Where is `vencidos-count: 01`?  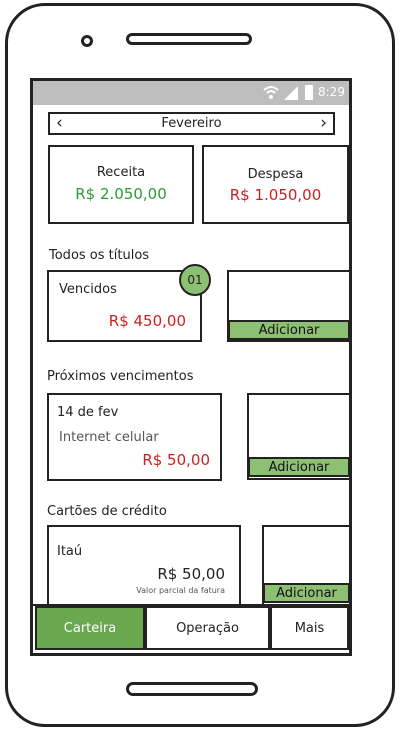 vencidos-count: 01 is located at coordinates (195, 280).